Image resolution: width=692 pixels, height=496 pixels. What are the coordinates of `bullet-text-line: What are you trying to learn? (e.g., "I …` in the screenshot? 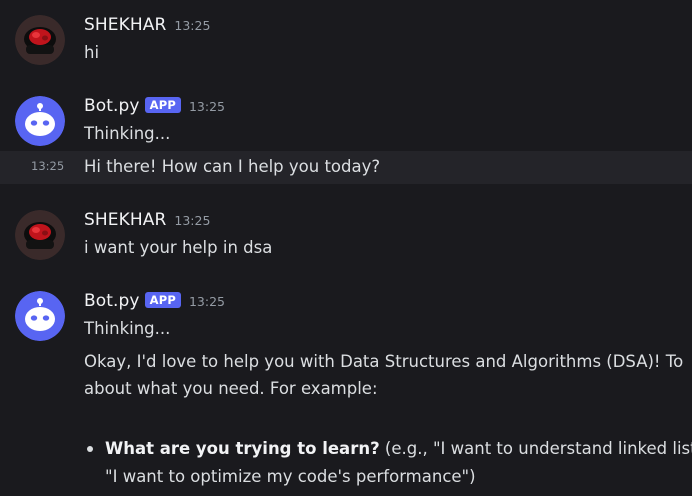 It's located at (398, 449).